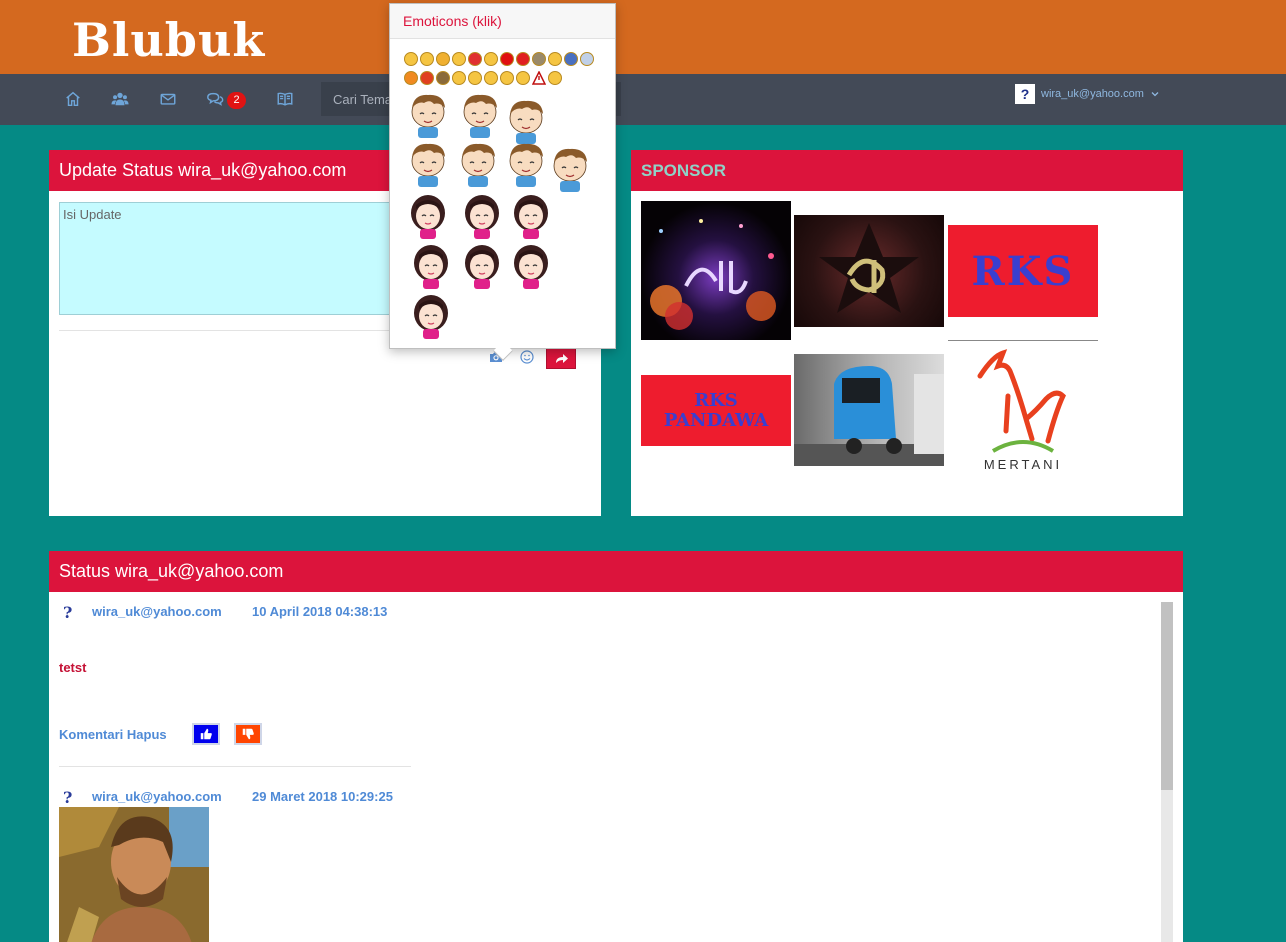 This screenshot has width=1286, height=942. I want to click on chat-count-badge: 2, so click(236, 100).